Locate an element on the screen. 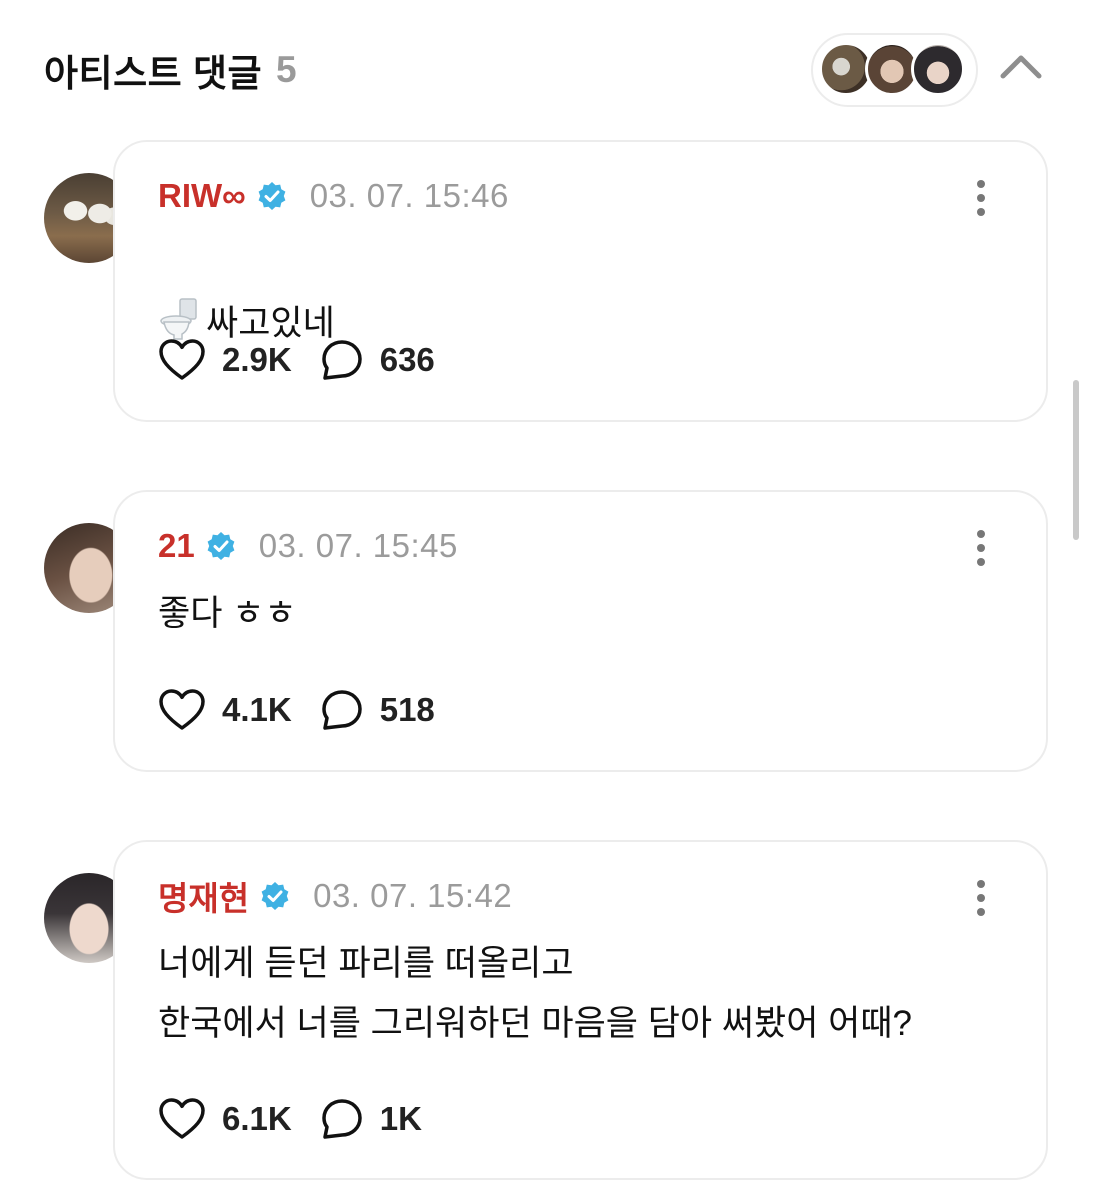  comment-count: 5 is located at coordinates (286, 69).